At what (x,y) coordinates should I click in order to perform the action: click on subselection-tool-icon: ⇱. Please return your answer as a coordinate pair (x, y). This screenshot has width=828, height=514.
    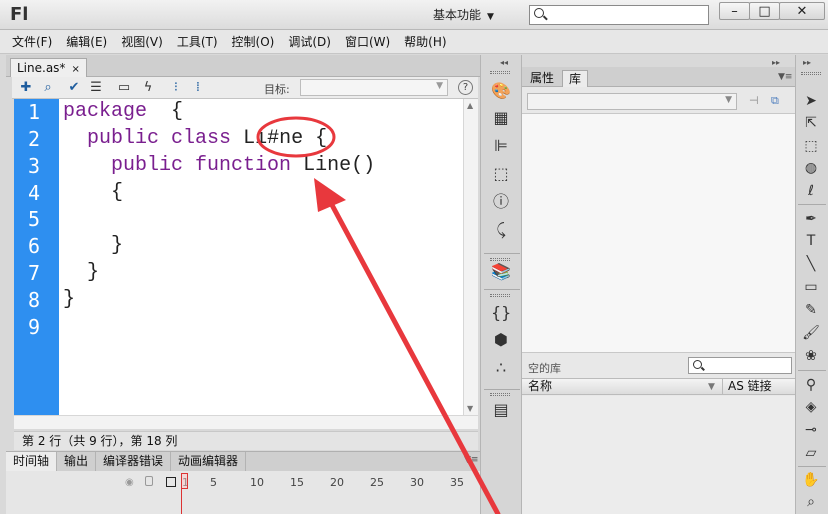
    Looking at the image, I should click on (811, 123).